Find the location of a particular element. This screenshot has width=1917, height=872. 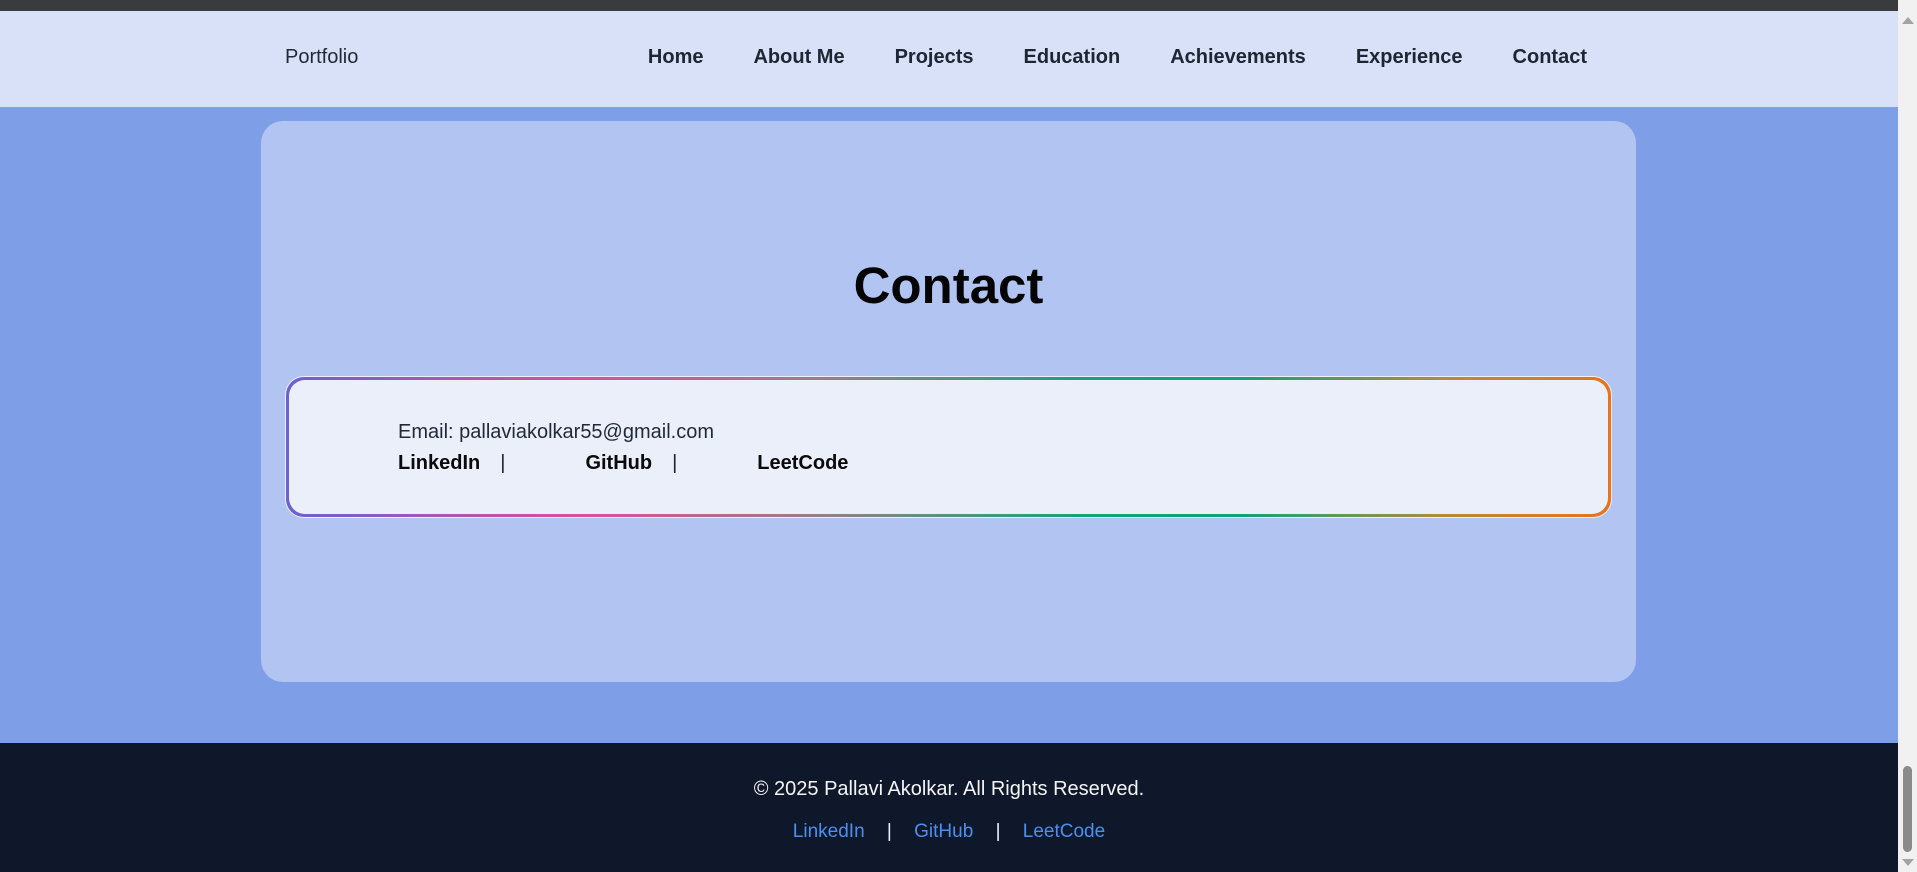

nav-link-education: Education is located at coordinates (1072, 57).